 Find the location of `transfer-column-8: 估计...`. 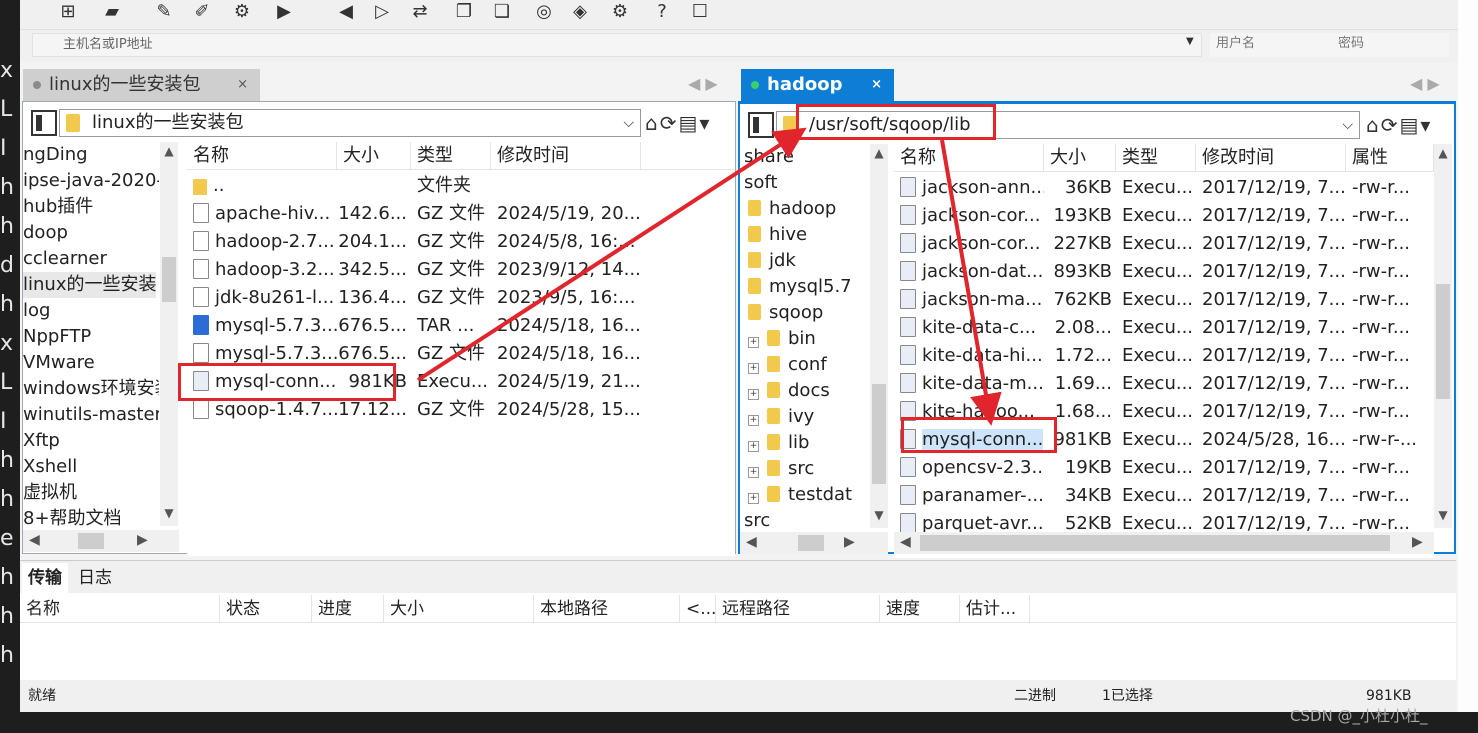

transfer-column-8: 估计... is located at coordinates (995, 609).